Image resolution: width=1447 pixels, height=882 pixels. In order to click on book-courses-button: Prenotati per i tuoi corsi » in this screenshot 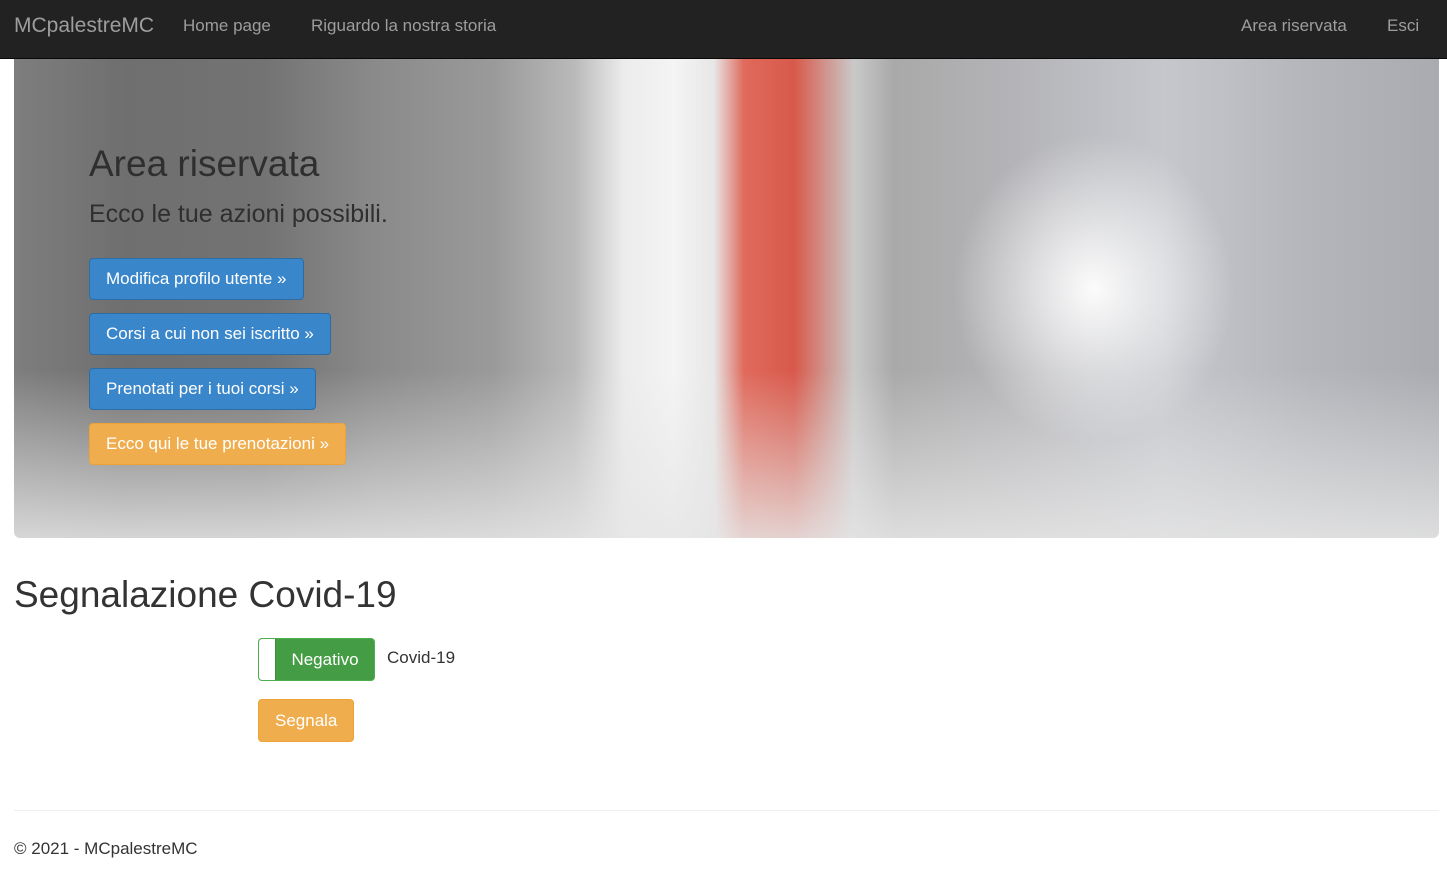, I will do `click(202, 389)`.